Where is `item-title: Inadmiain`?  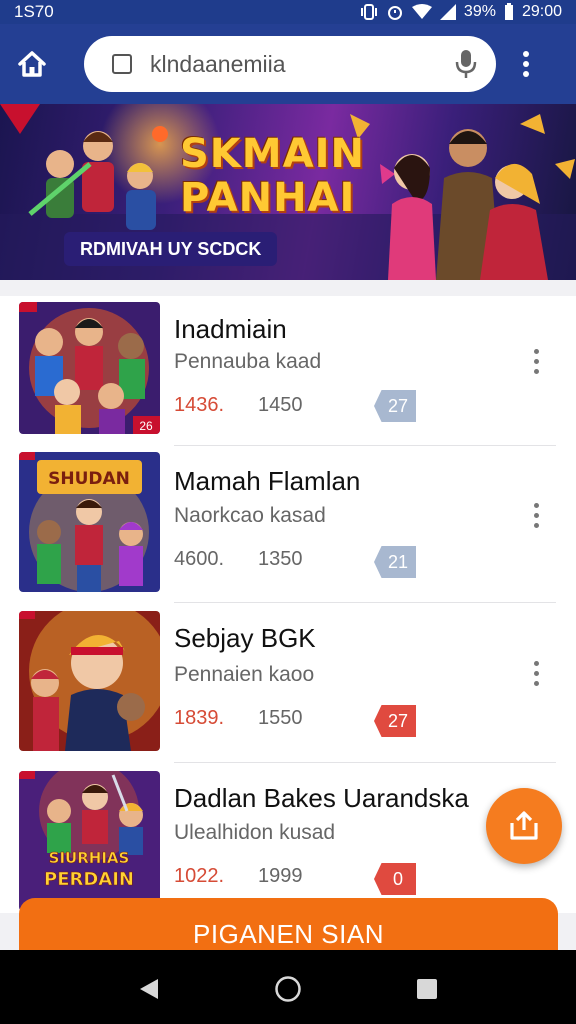
item-title: Inadmiain is located at coordinates (230, 329).